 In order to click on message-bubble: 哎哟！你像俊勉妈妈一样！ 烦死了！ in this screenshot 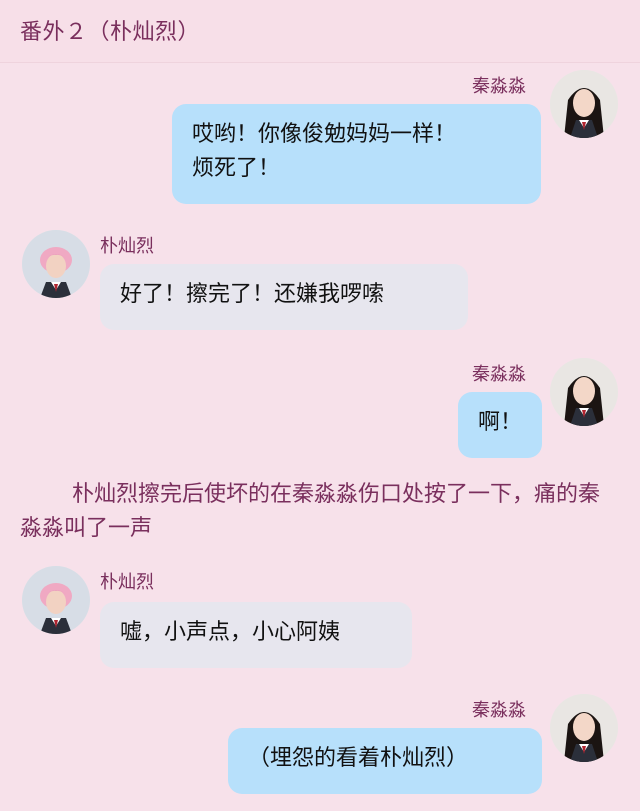, I will do `click(356, 154)`.